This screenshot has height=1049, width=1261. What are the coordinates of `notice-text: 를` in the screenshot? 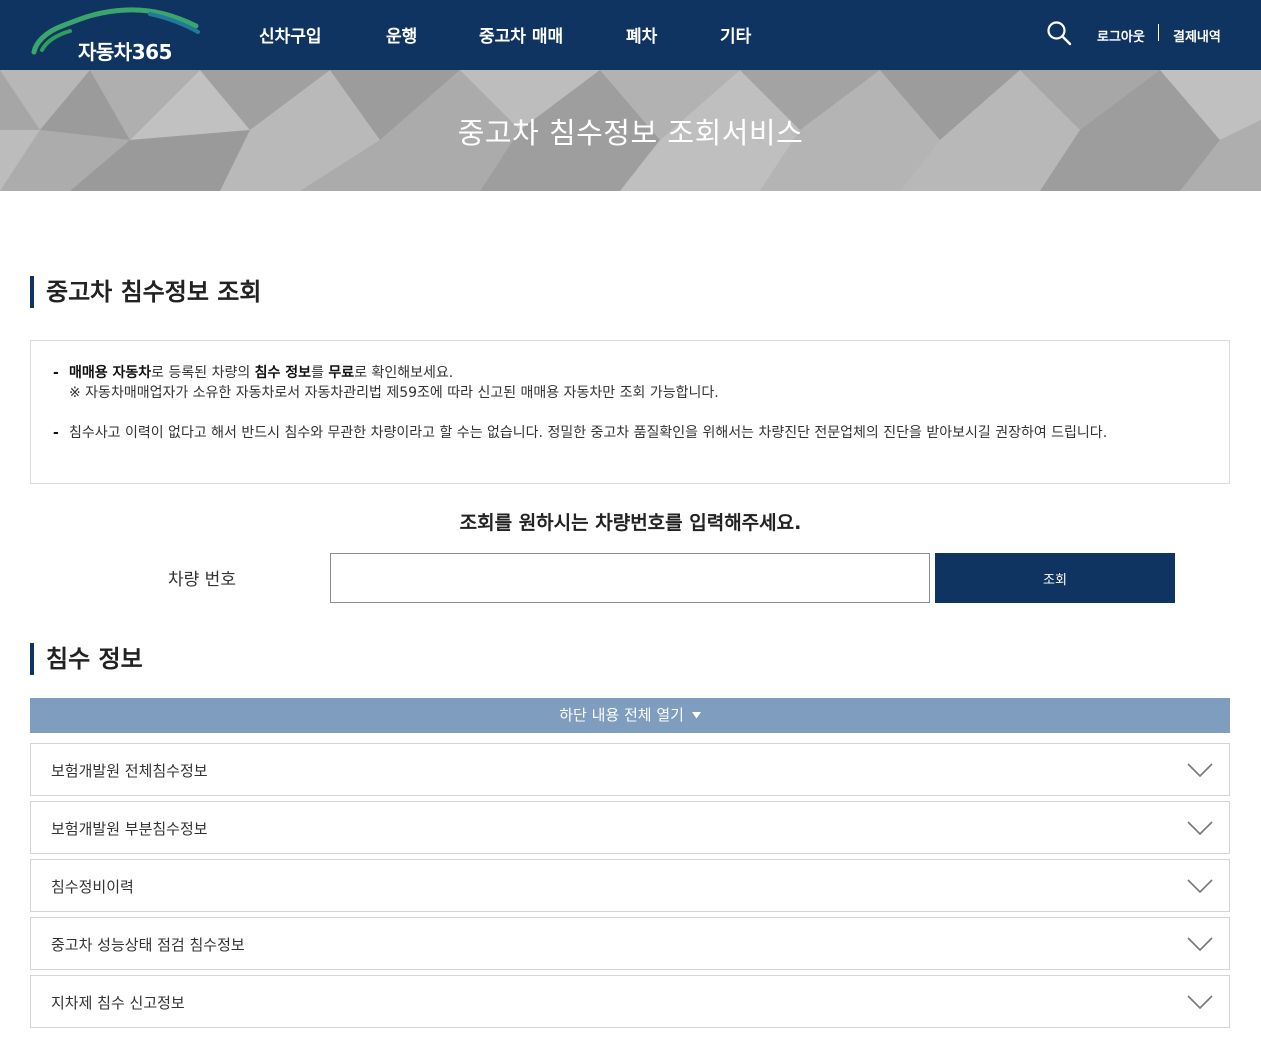 It's located at (320, 373).